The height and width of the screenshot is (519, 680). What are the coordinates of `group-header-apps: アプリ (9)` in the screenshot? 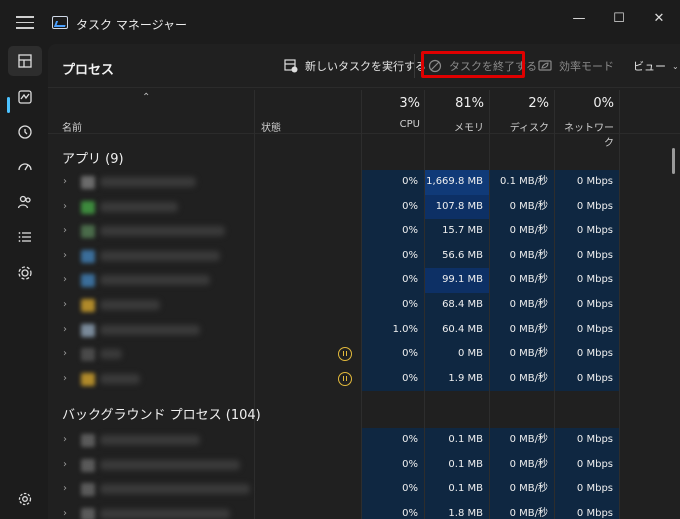 It's located at (93, 157).